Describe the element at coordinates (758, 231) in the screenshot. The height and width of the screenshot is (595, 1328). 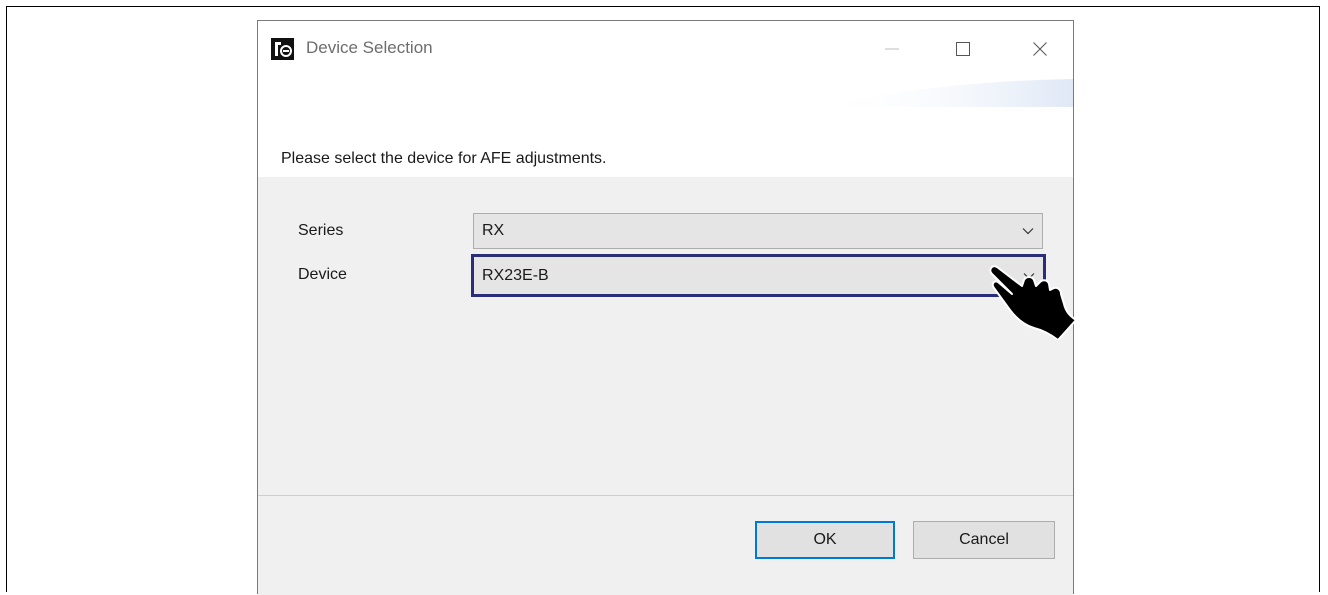
I see `series-dropdown: RX` at that location.